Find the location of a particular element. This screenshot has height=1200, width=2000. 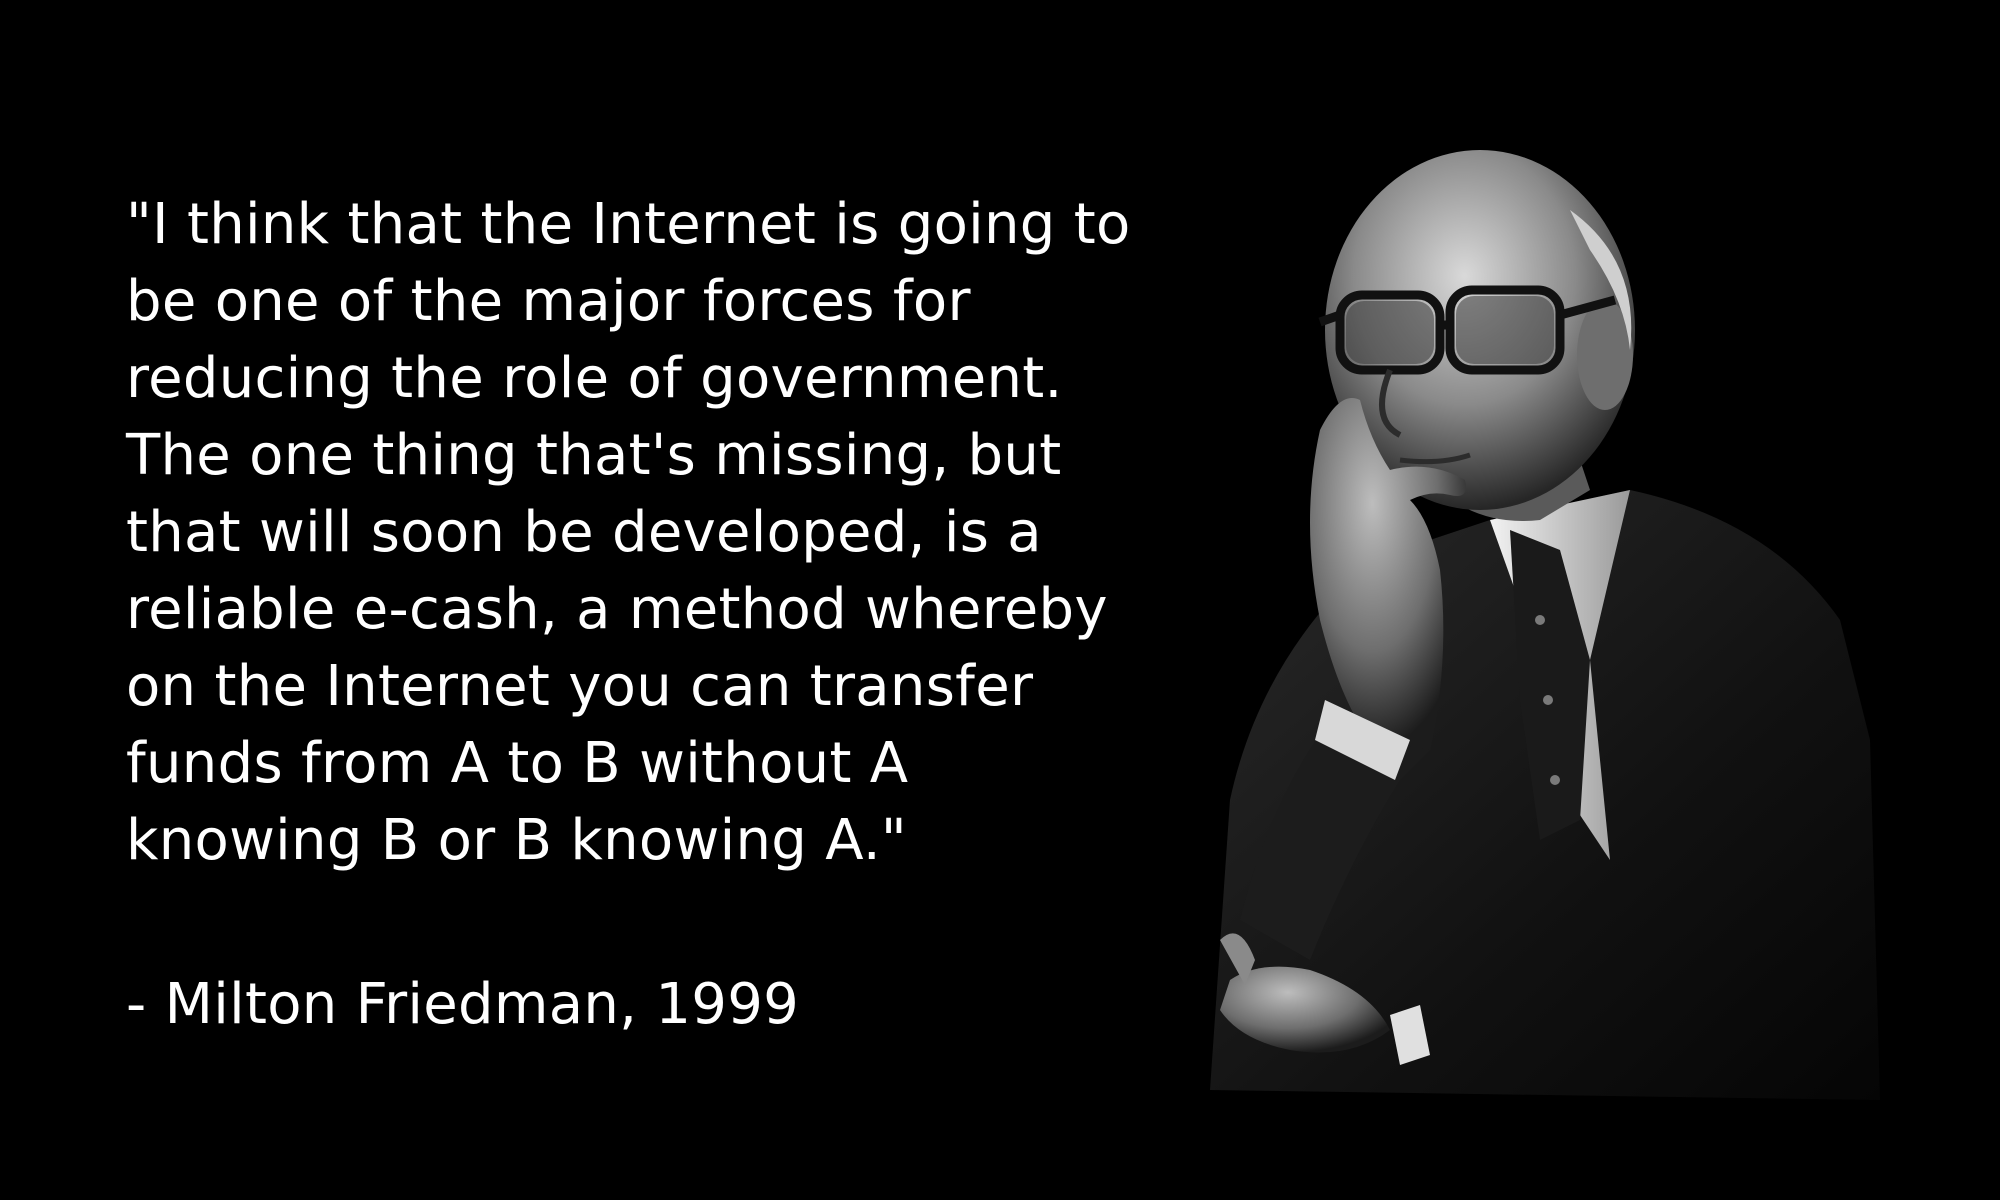

quote-line: reliable e-cash, a method whereby is located at coordinates (617, 609).